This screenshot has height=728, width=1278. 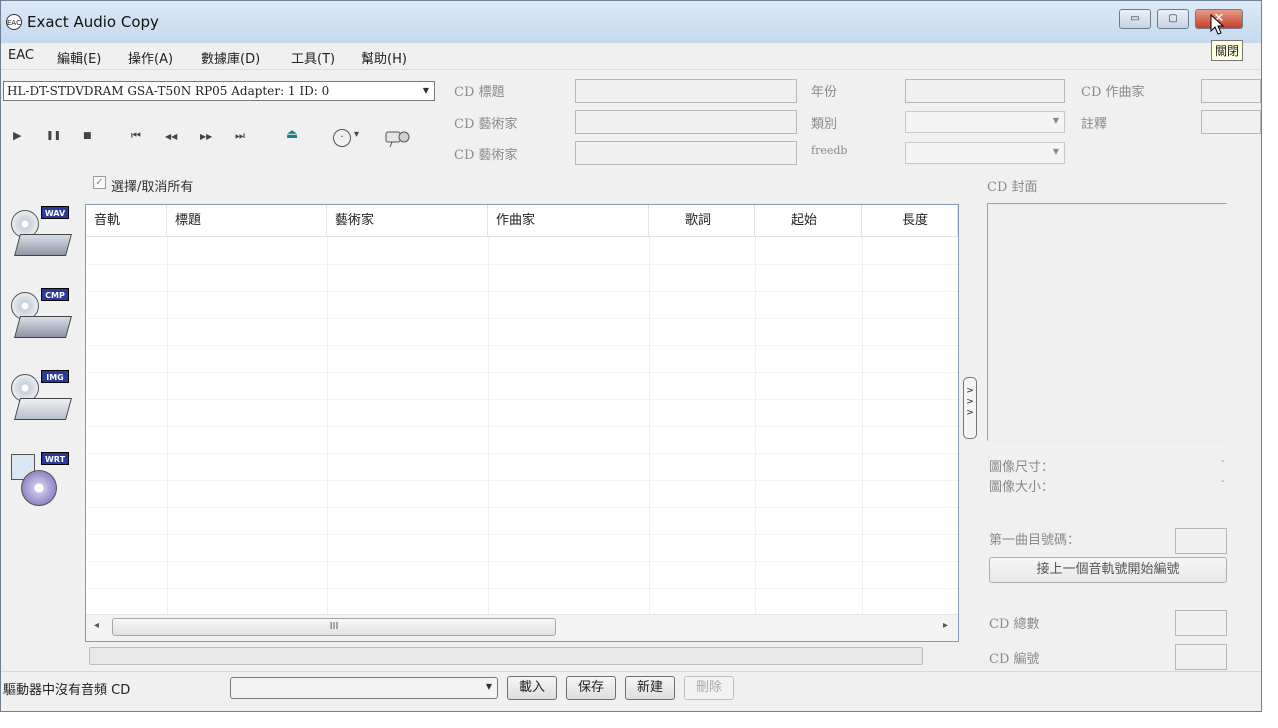 What do you see at coordinates (407, 221) in the screenshot?
I see `column-header-artist: 藝術家` at bounding box center [407, 221].